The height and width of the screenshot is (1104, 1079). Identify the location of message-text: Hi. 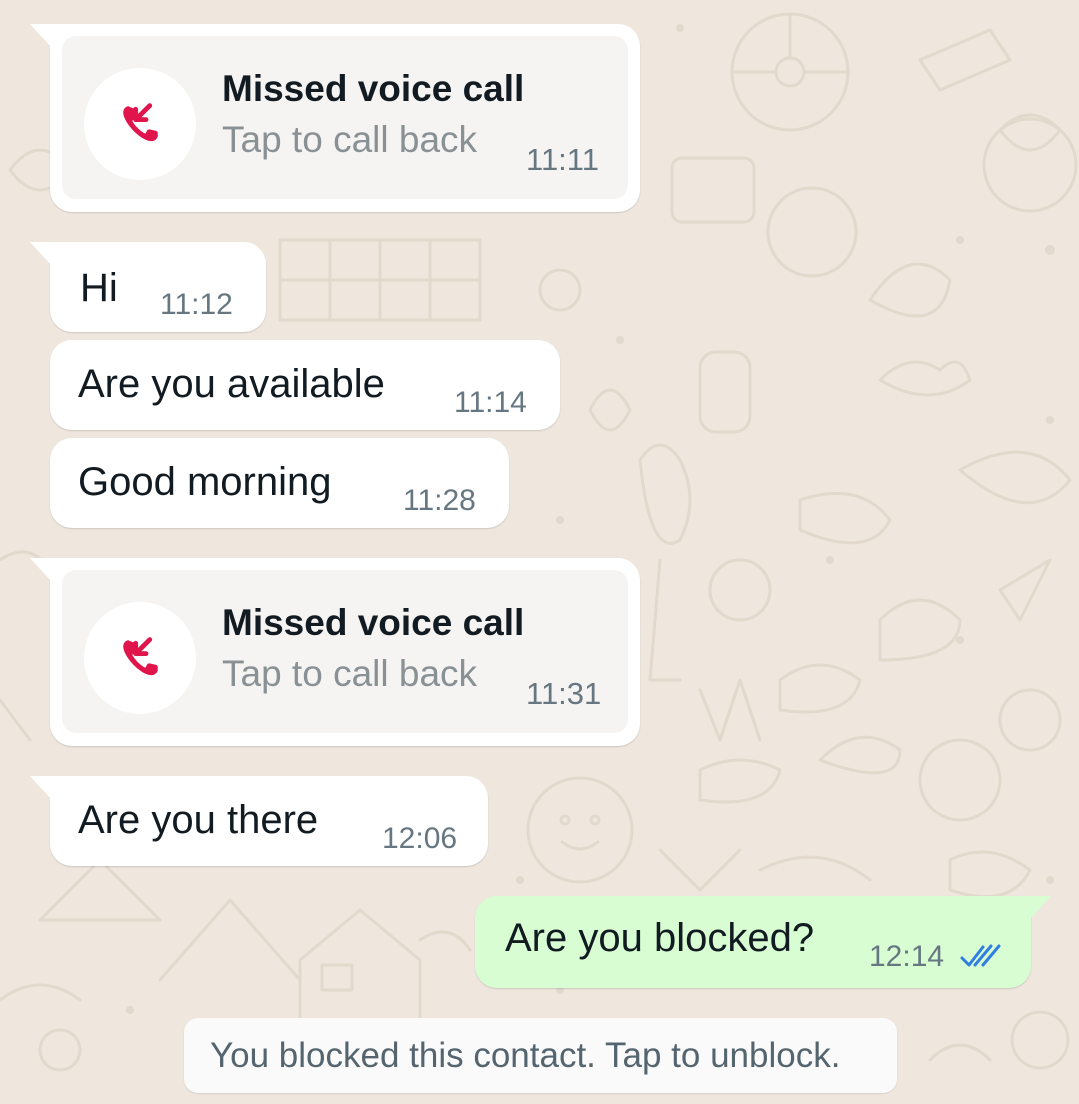
(99, 288).